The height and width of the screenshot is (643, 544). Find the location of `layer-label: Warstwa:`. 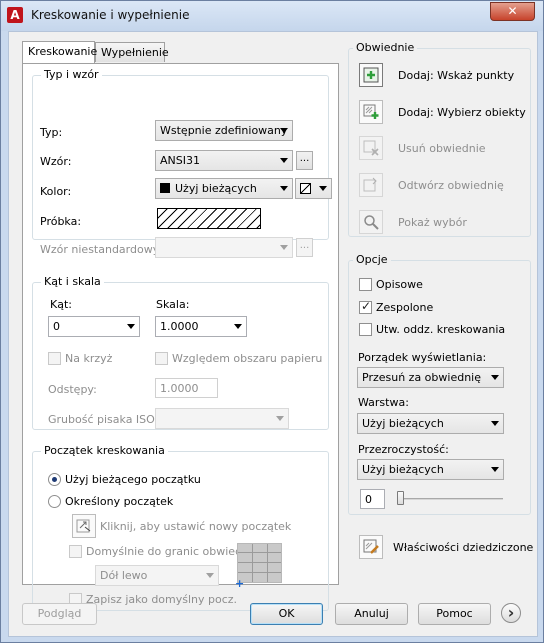

layer-label: Warstwa: is located at coordinates (383, 402).